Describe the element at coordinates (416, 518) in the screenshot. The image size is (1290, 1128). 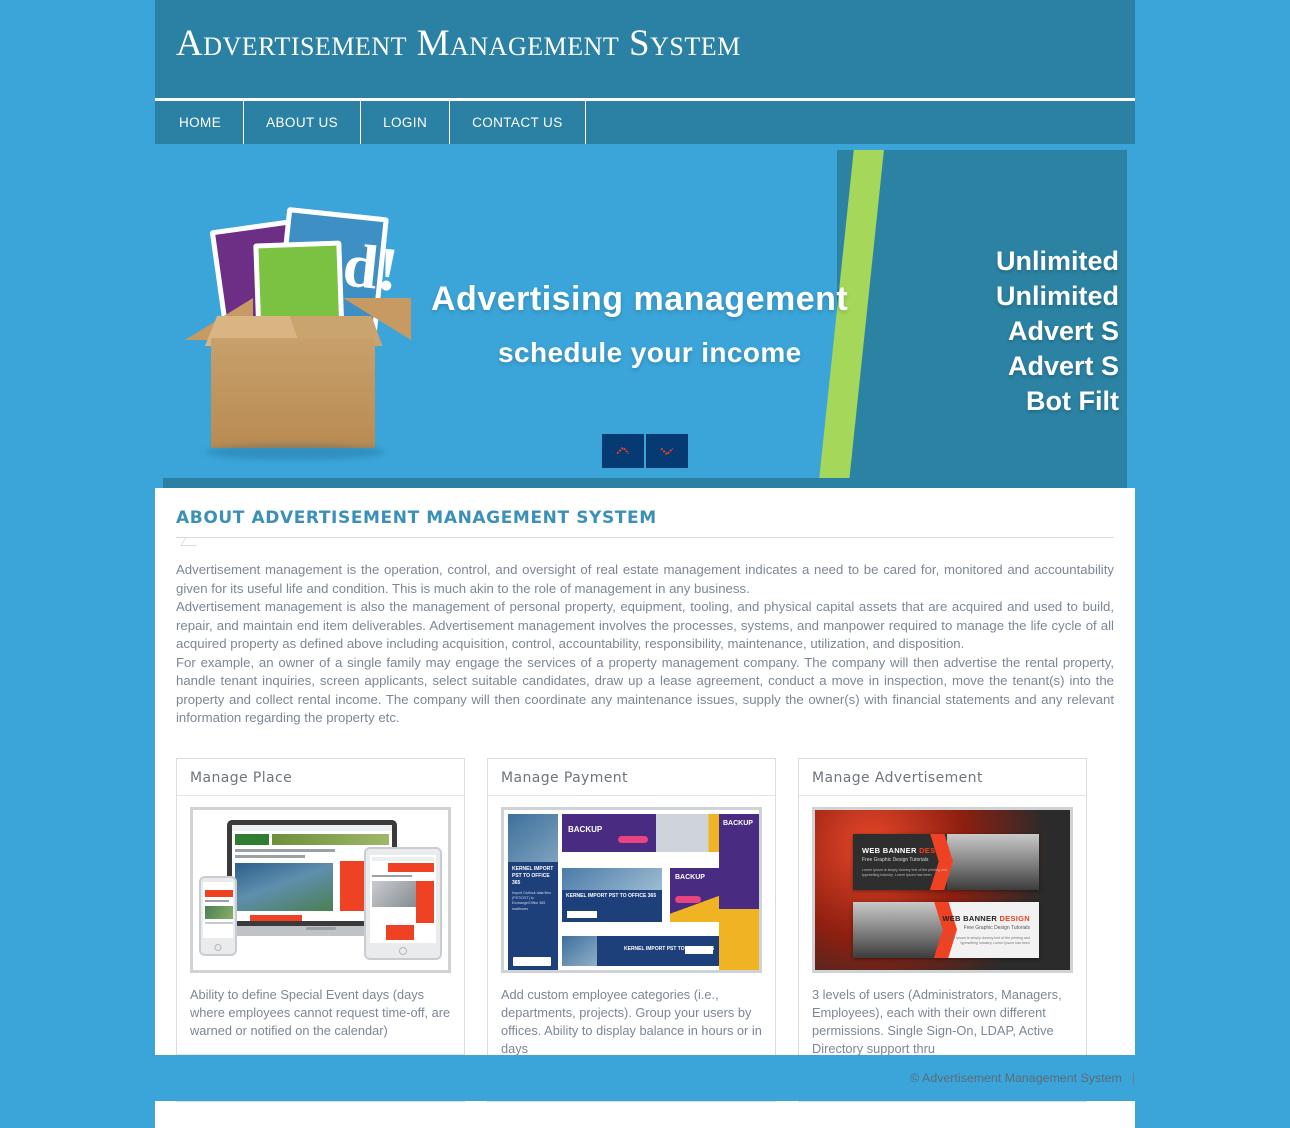
I see `about-heading-text: ABOUT ADVERTISEMENT MANAGEMENT SYSTEM` at that location.